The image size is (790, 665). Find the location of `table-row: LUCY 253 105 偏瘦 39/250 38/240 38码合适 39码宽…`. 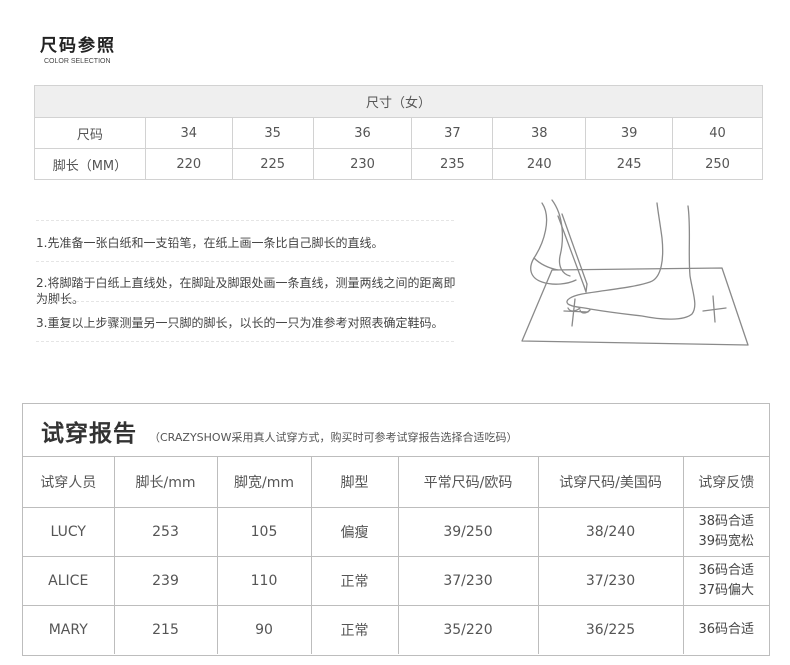

table-row: LUCY 253 105 偏瘦 39/250 38/240 38码合适 39码宽… is located at coordinates (396, 532).